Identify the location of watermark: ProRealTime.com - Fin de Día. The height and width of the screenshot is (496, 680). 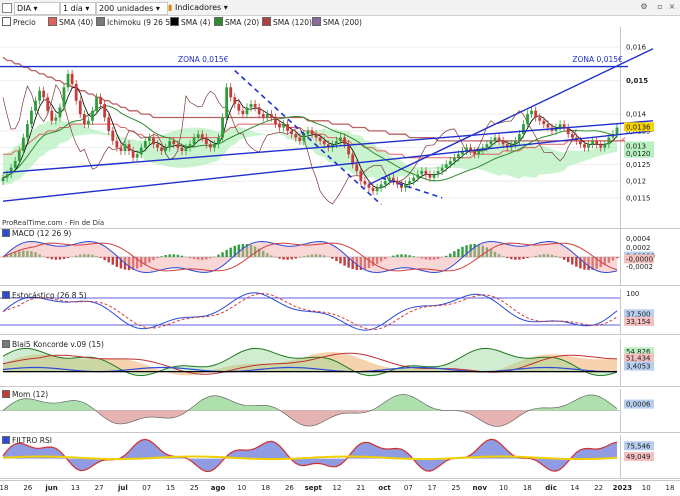
(53, 223).